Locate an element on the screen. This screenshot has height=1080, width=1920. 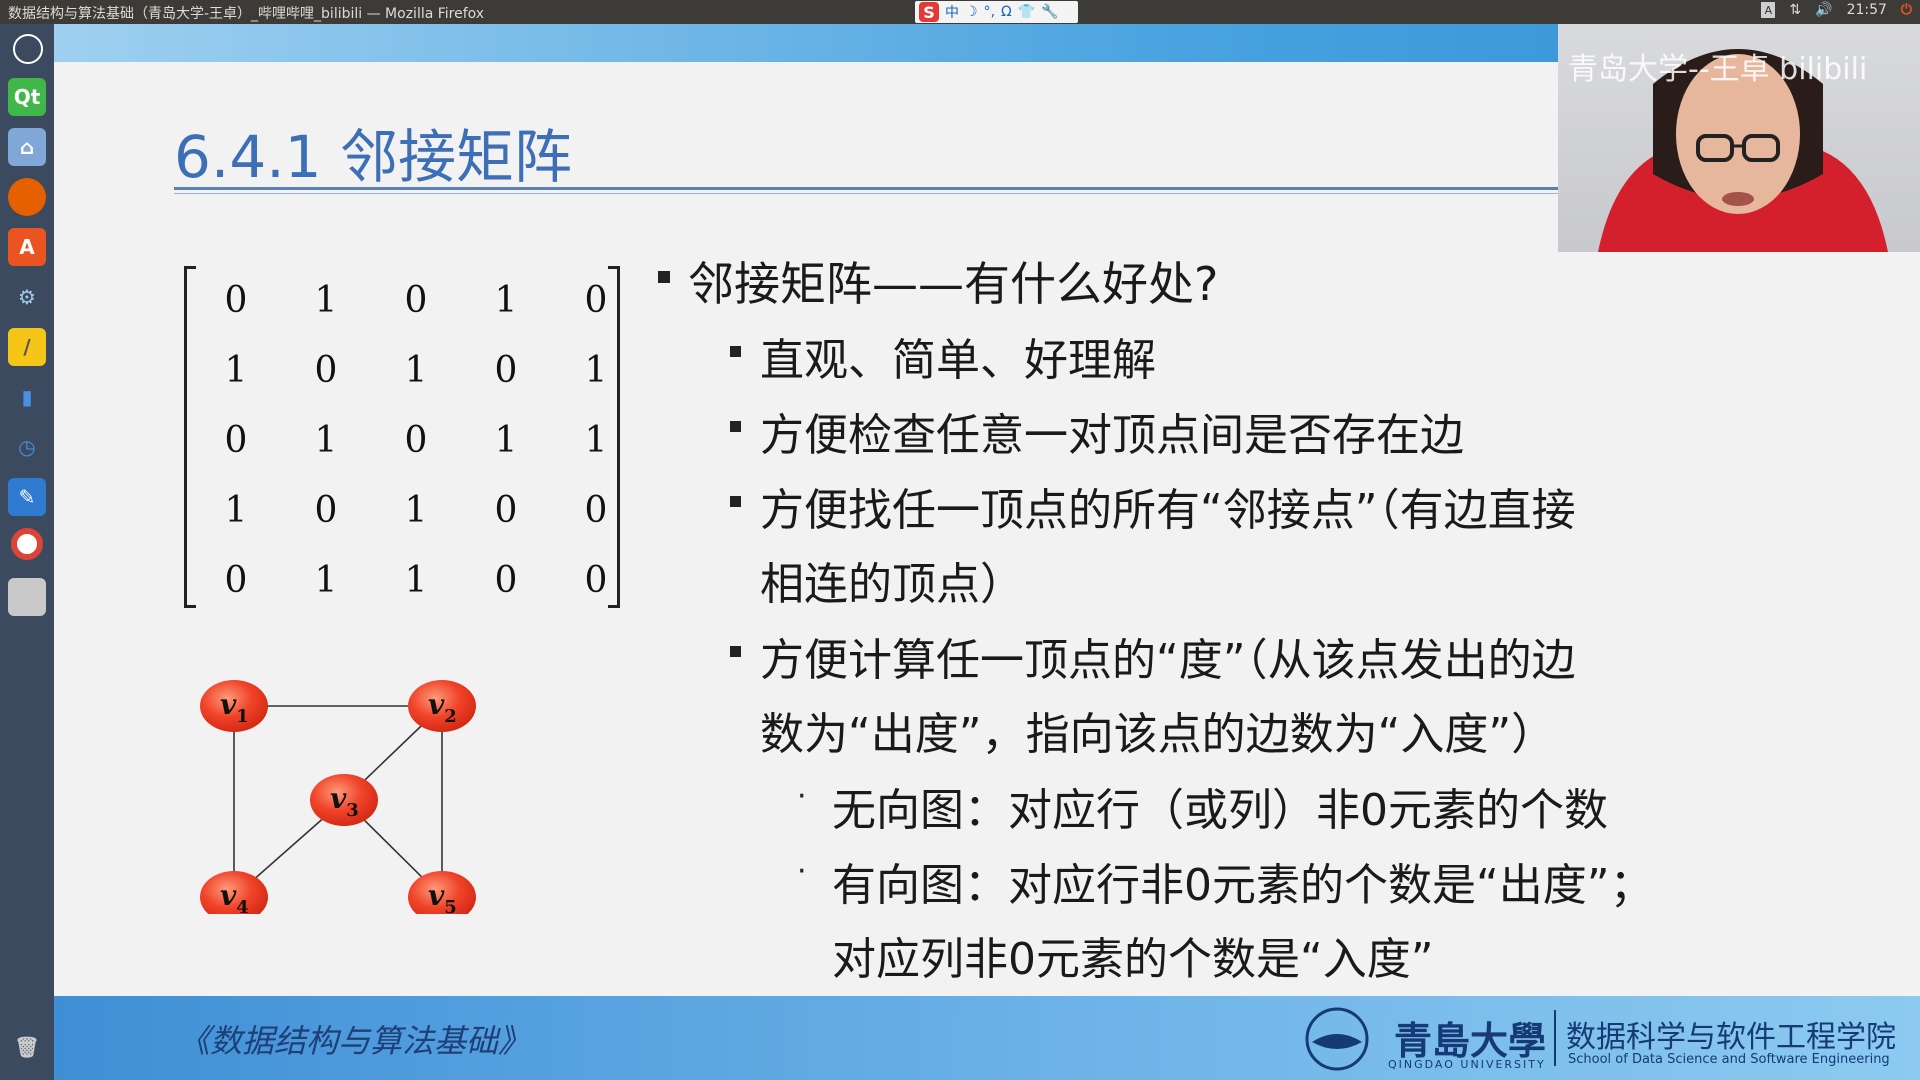
trash-icon: 🗑 is located at coordinates (27, 1047).